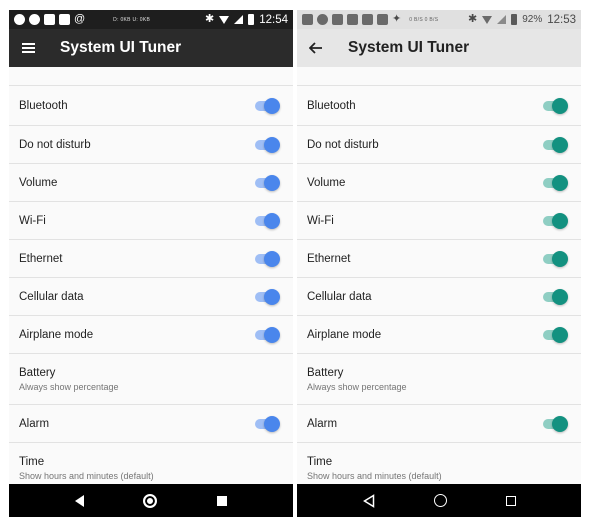 The image size is (599, 523). What do you see at coordinates (424, 19) in the screenshot?
I see `network-speed: 0 B/S 0 B/S` at bounding box center [424, 19].